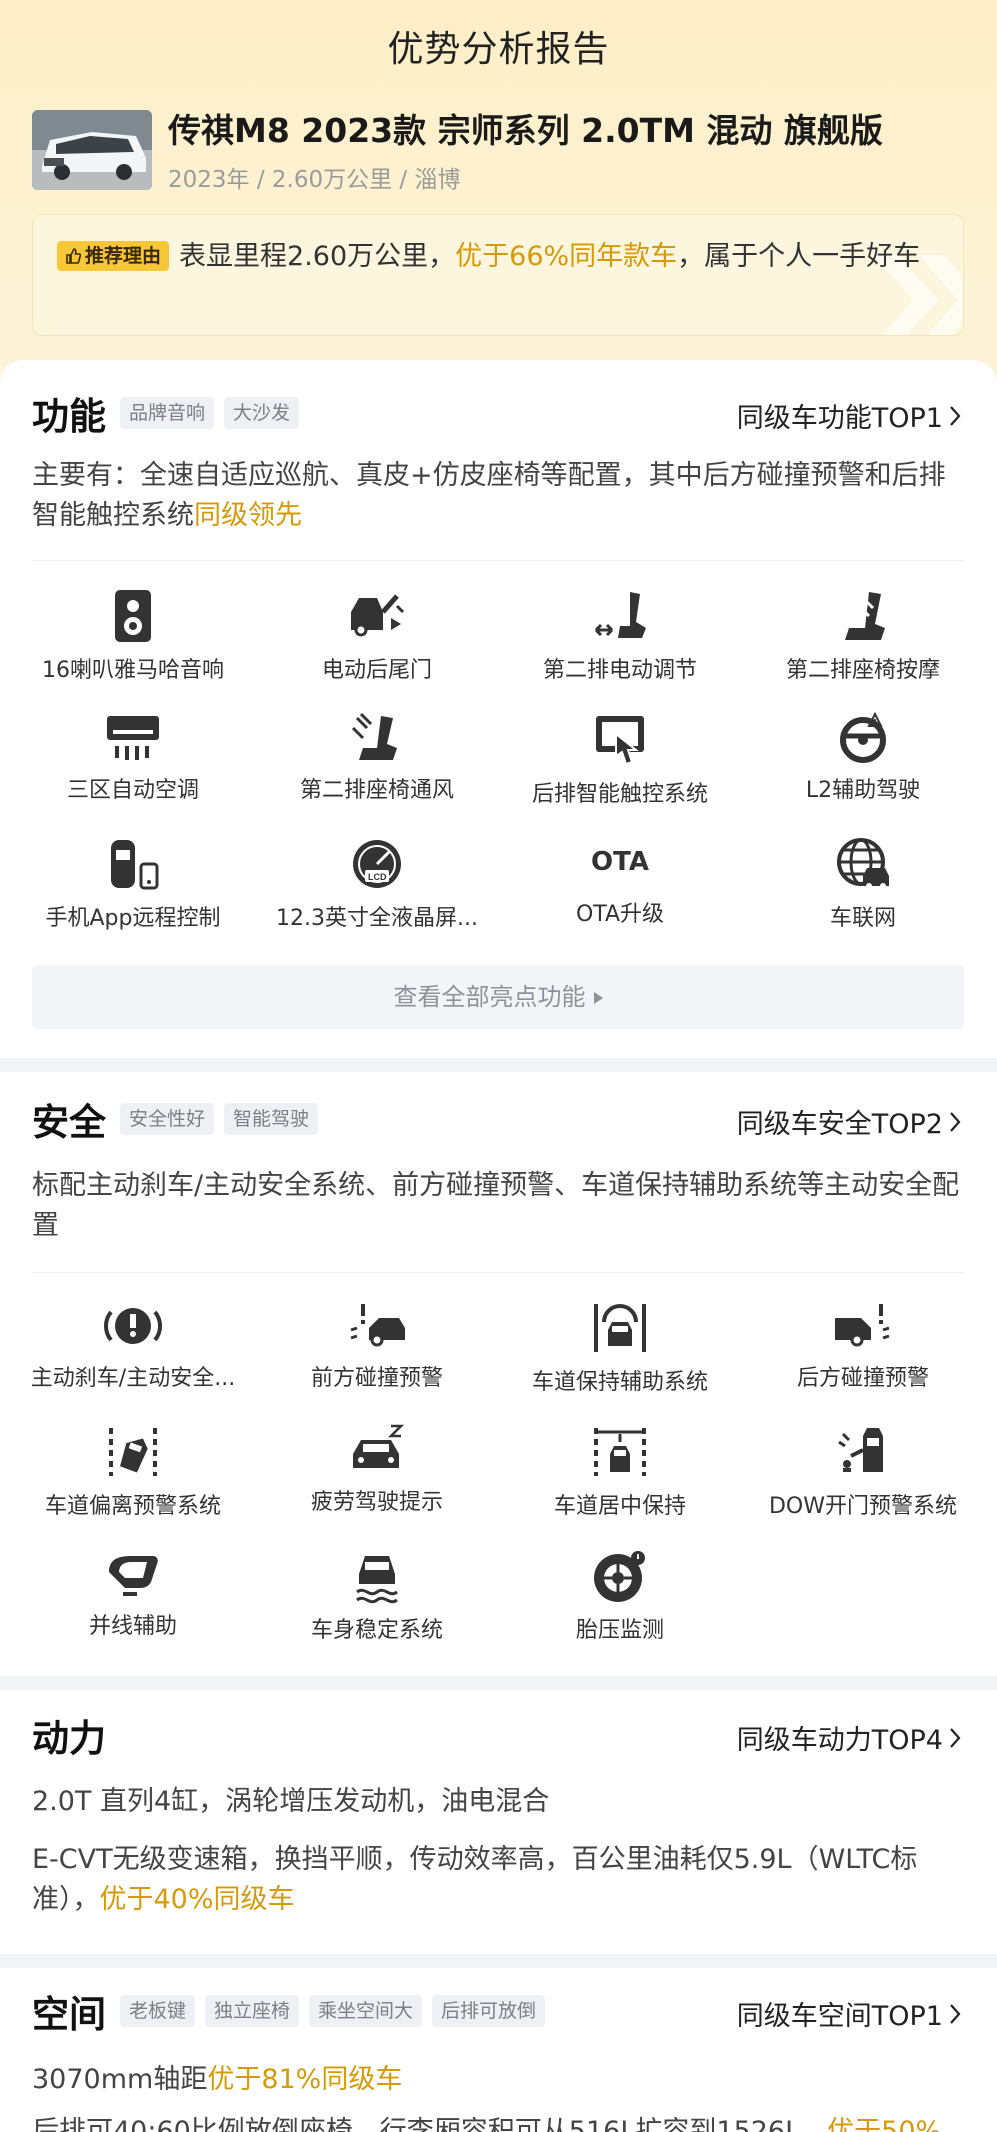 Image resolution: width=997 pixels, height=2132 pixels. Describe the element at coordinates (620, 882) in the screenshot. I see `feature-item: OTA OTA升级` at that location.